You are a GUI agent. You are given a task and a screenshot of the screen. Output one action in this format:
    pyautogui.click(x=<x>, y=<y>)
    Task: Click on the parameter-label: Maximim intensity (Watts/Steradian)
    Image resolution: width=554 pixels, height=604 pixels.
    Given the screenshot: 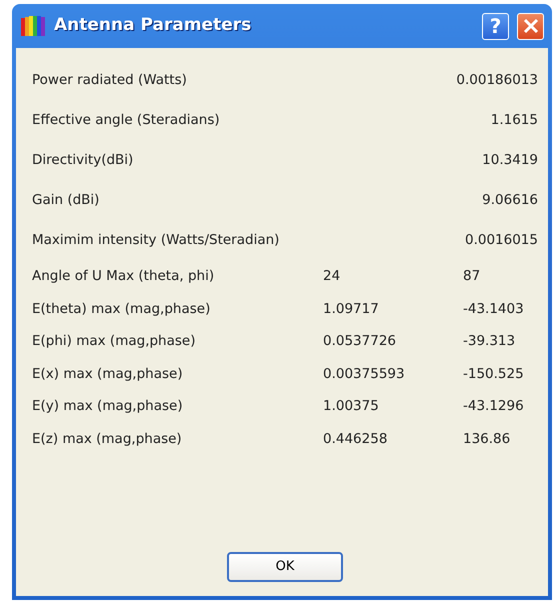 What is the action you would take?
    pyautogui.click(x=156, y=240)
    